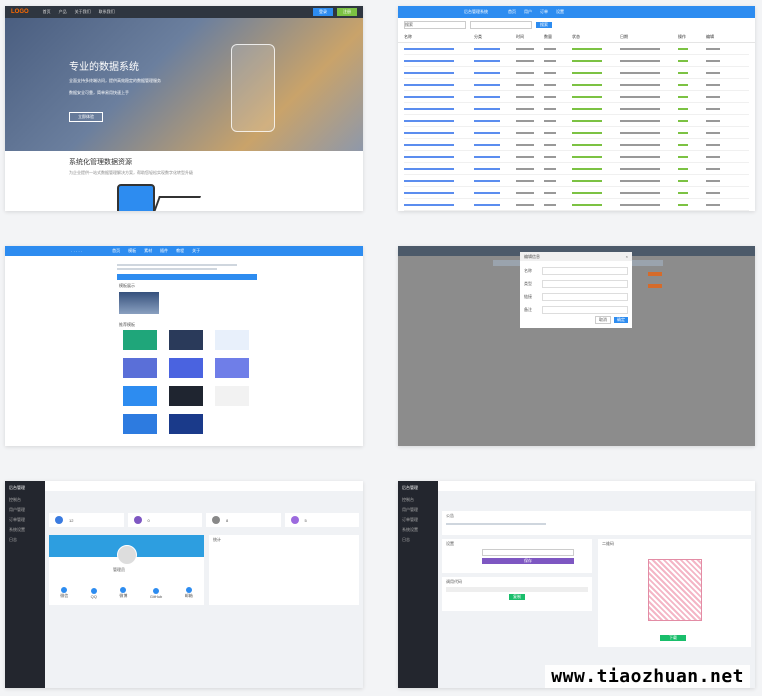 The image size is (762, 696). I want to click on filter-input, so click(501, 25).